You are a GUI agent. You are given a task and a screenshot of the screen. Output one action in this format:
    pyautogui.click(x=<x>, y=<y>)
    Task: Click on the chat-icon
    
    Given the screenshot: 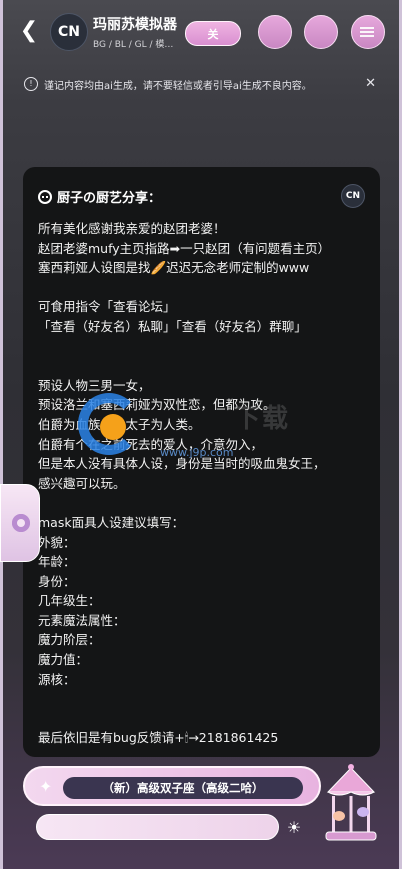 What is the action you would take?
    pyautogui.click(x=45, y=196)
    